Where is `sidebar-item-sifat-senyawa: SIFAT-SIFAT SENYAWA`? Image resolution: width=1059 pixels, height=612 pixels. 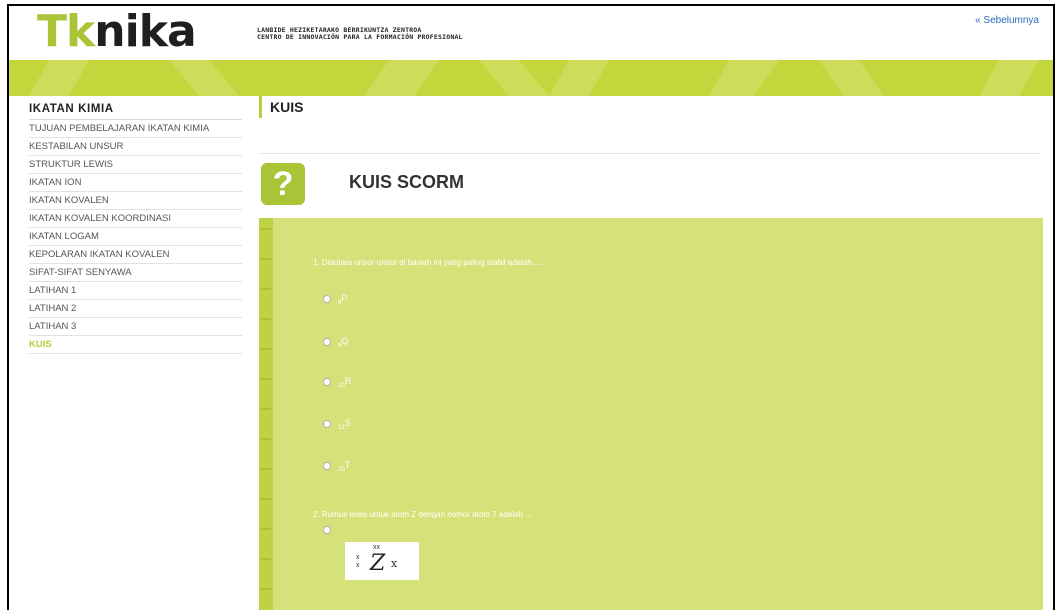 sidebar-item-sifat-senyawa: SIFAT-SIFAT SENYAWA is located at coordinates (135, 273).